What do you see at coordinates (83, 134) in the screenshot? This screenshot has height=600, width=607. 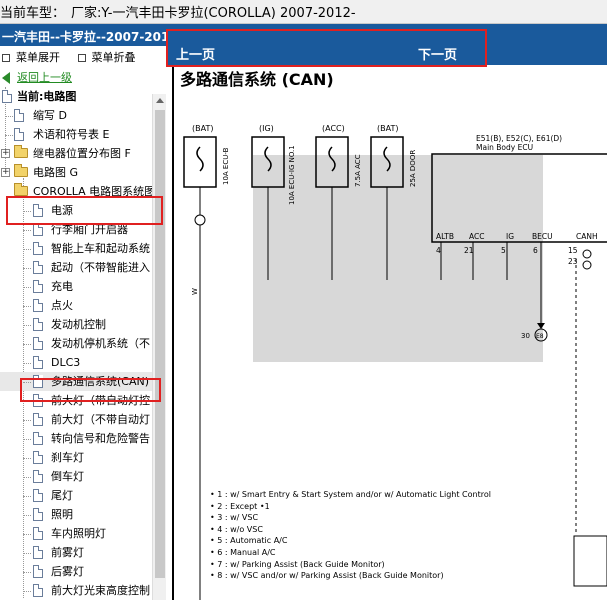 I see `tree-item: 术语和符号表 E` at bounding box center [83, 134].